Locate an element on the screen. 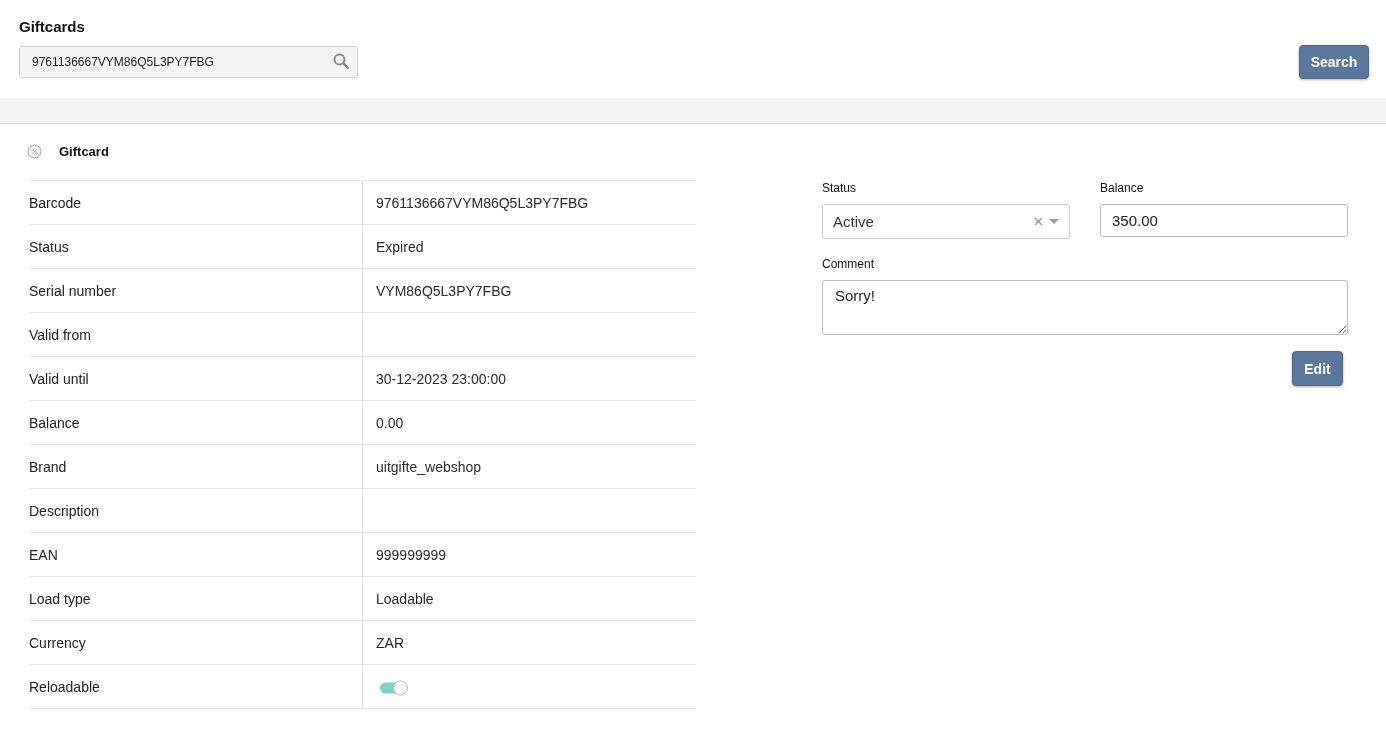 This screenshot has width=1386, height=747. field-label: EAN is located at coordinates (196, 554).